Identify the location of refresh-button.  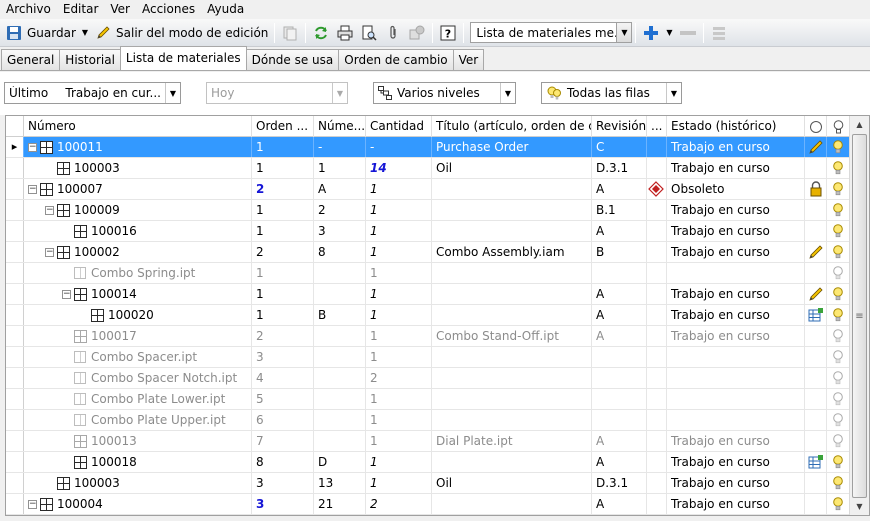
(321, 33).